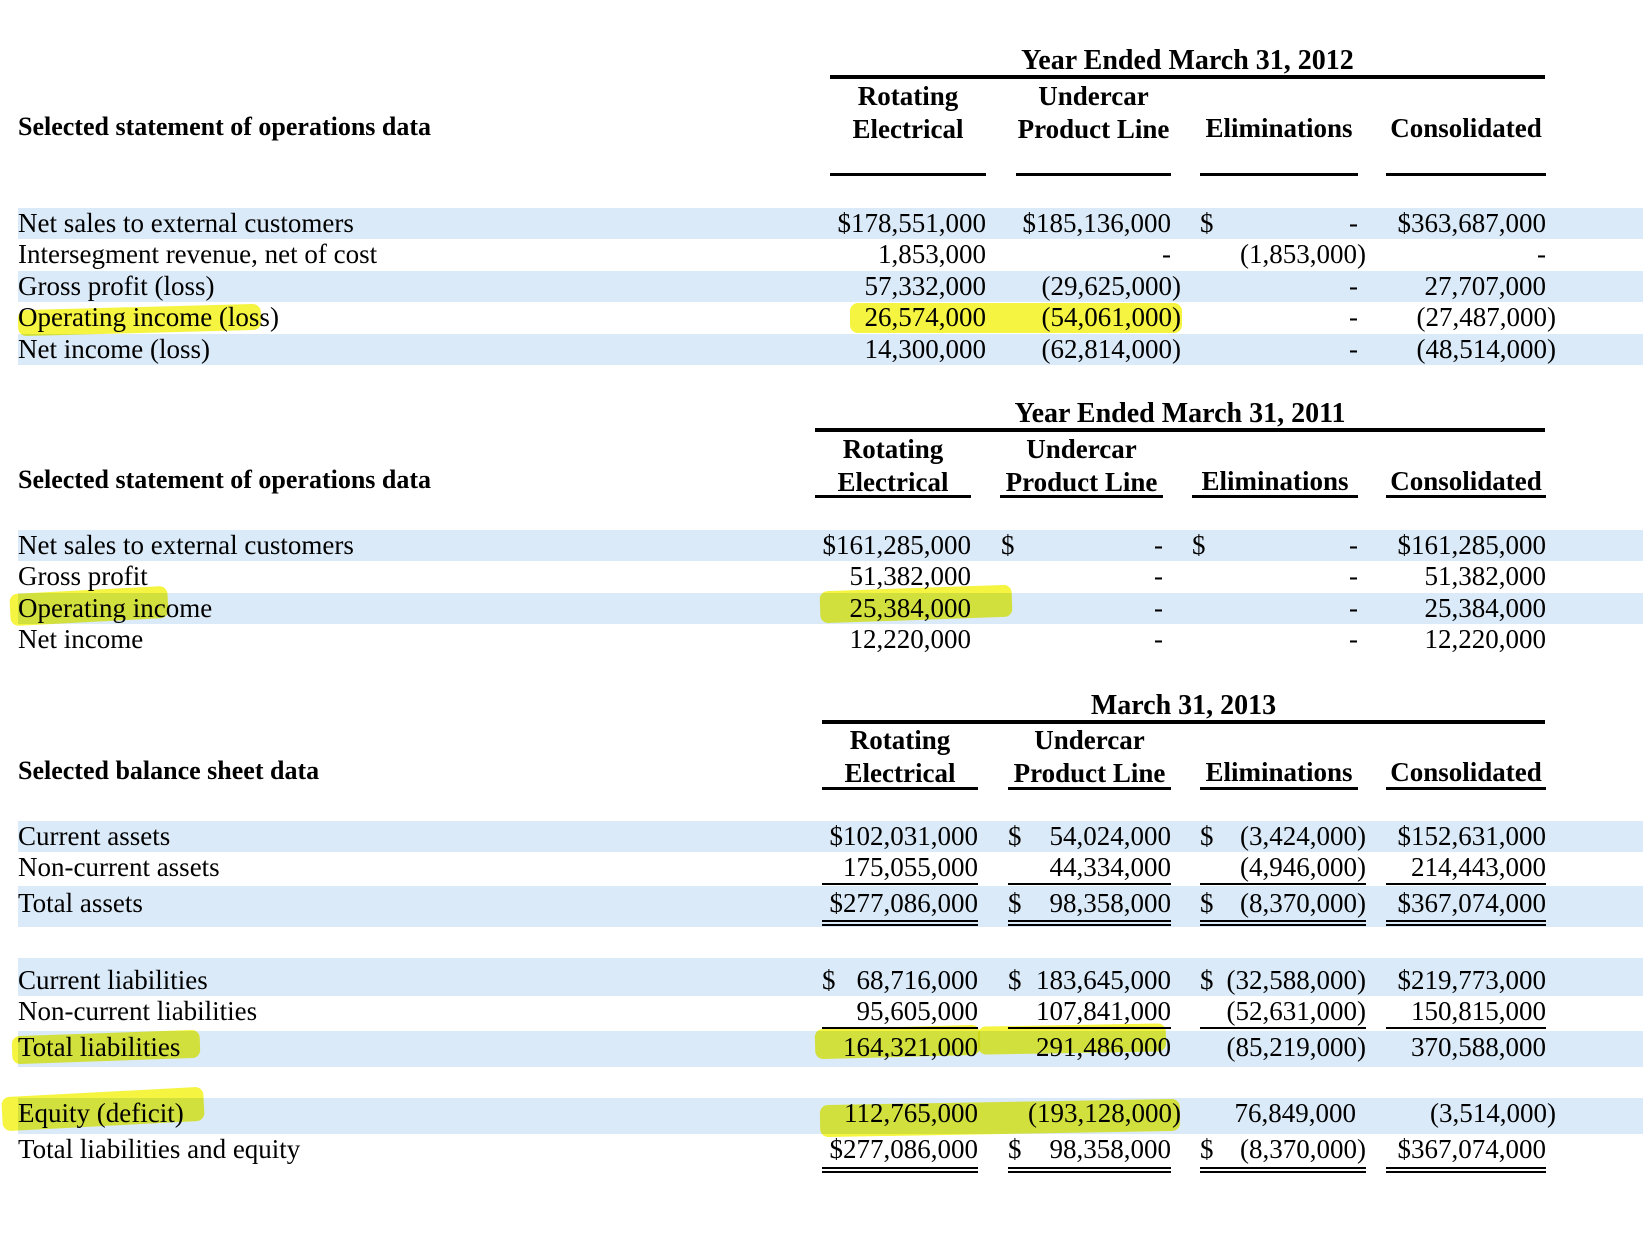 This screenshot has width=1652, height=1242. I want to click on cell-value: 107,841,000, so click(1103, 1011).